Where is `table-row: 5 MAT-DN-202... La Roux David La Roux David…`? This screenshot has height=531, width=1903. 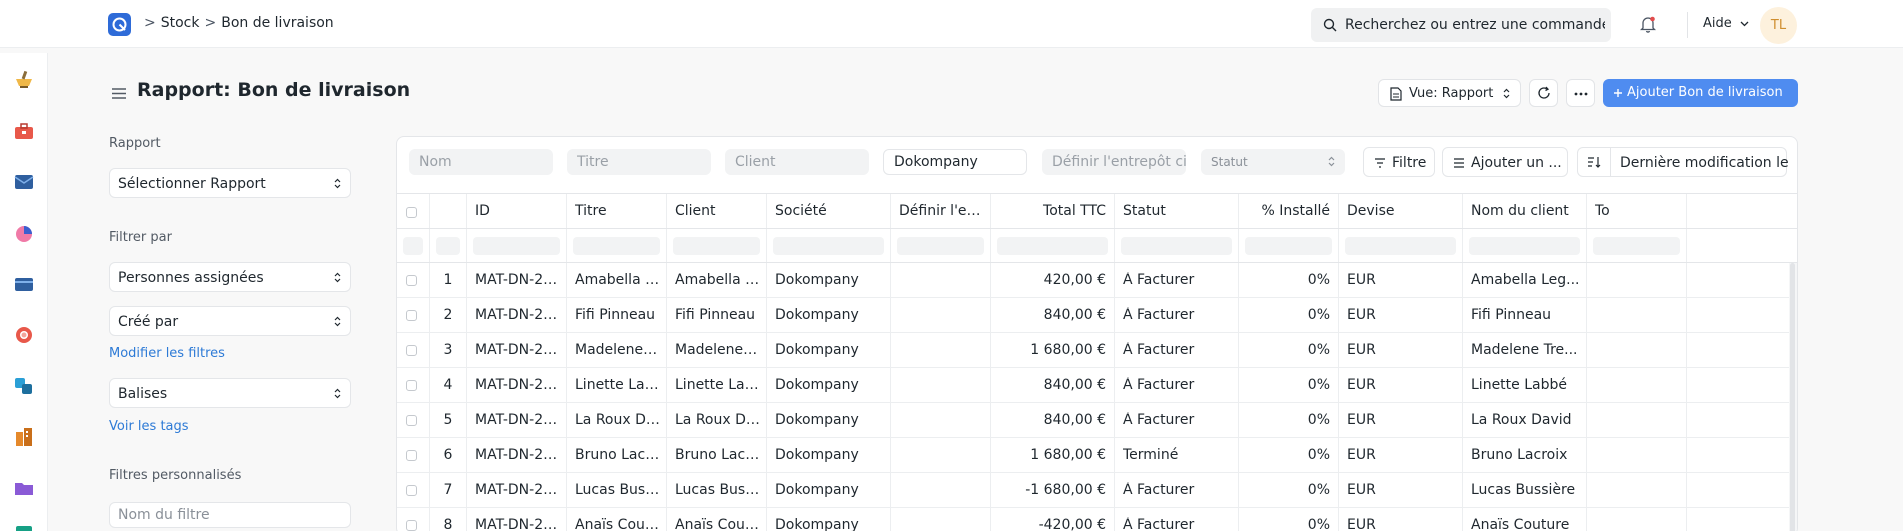 table-row: 5 MAT-DN-202... La Roux David La Roux David… is located at coordinates (1097, 420).